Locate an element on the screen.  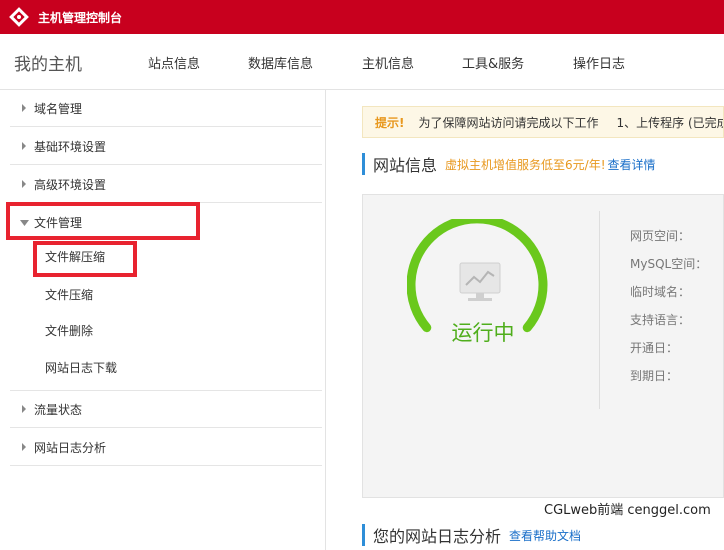
chevron-down-icon is located at coordinates (24, 223).